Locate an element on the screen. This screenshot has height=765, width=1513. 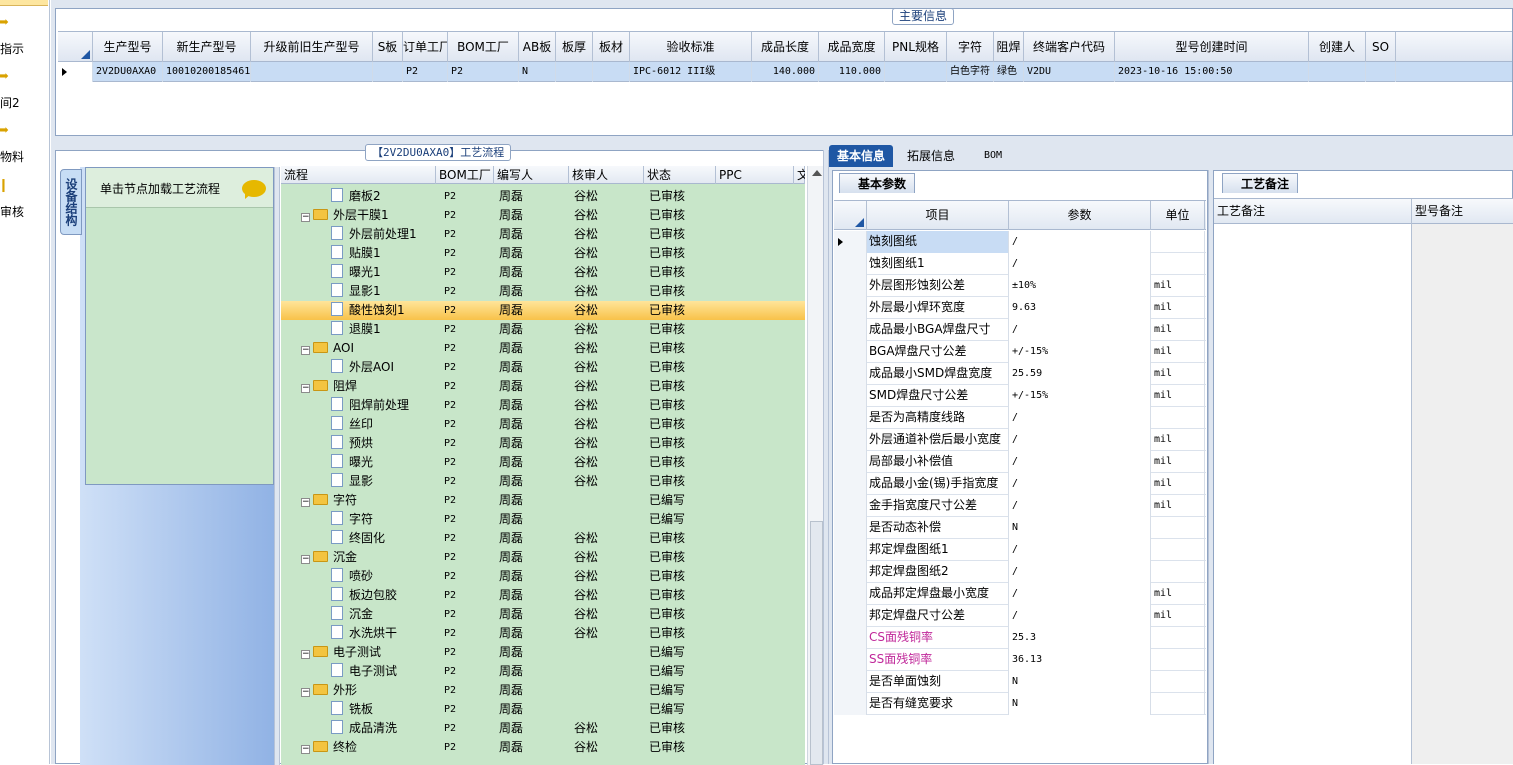
param-row: BGA焊盘尺寸公差 +/-15% mil is located at coordinates (1020, 352).